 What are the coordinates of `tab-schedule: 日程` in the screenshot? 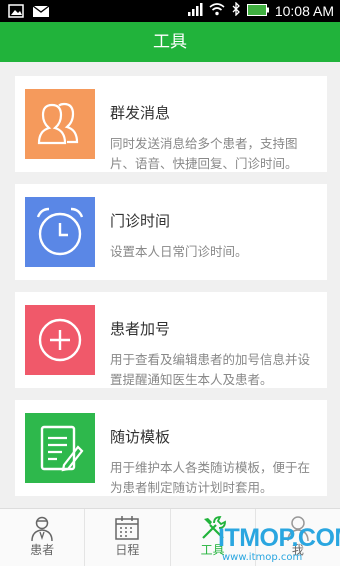 It's located at (128, 537).